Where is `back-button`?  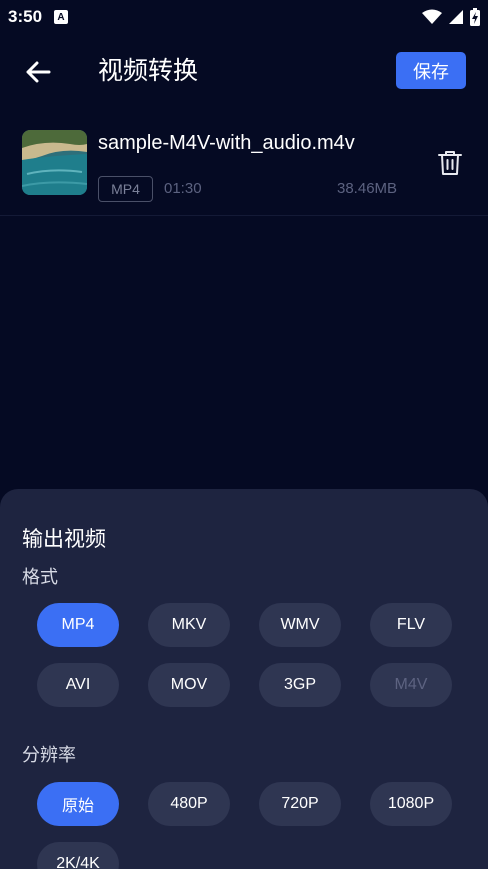
back-button is located at coordinates (38, 72).